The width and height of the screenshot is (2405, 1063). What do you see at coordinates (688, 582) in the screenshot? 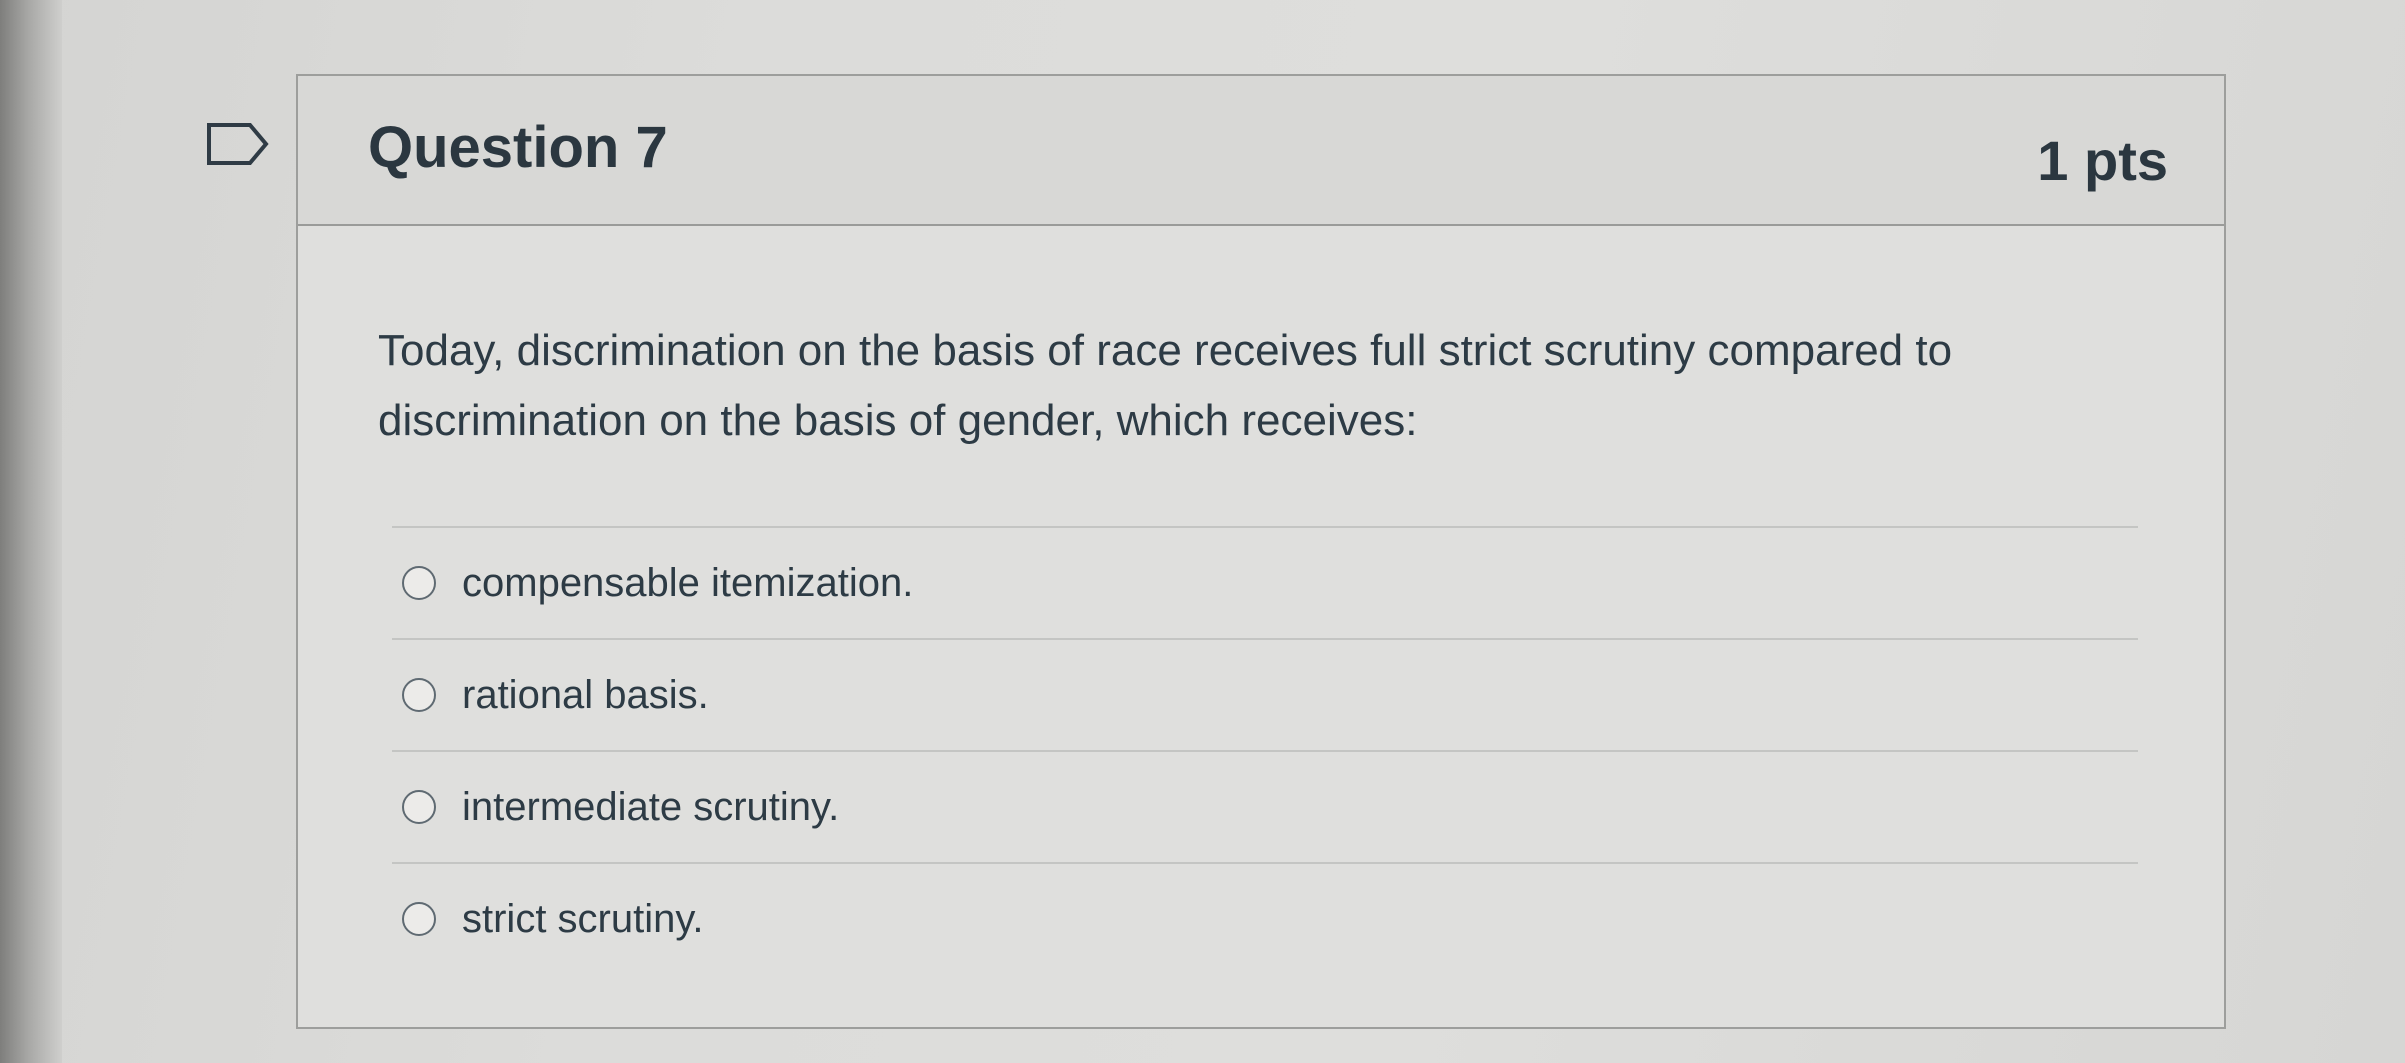
I see `answer-label: compensable itemization.` at bounding box center [688, 582].